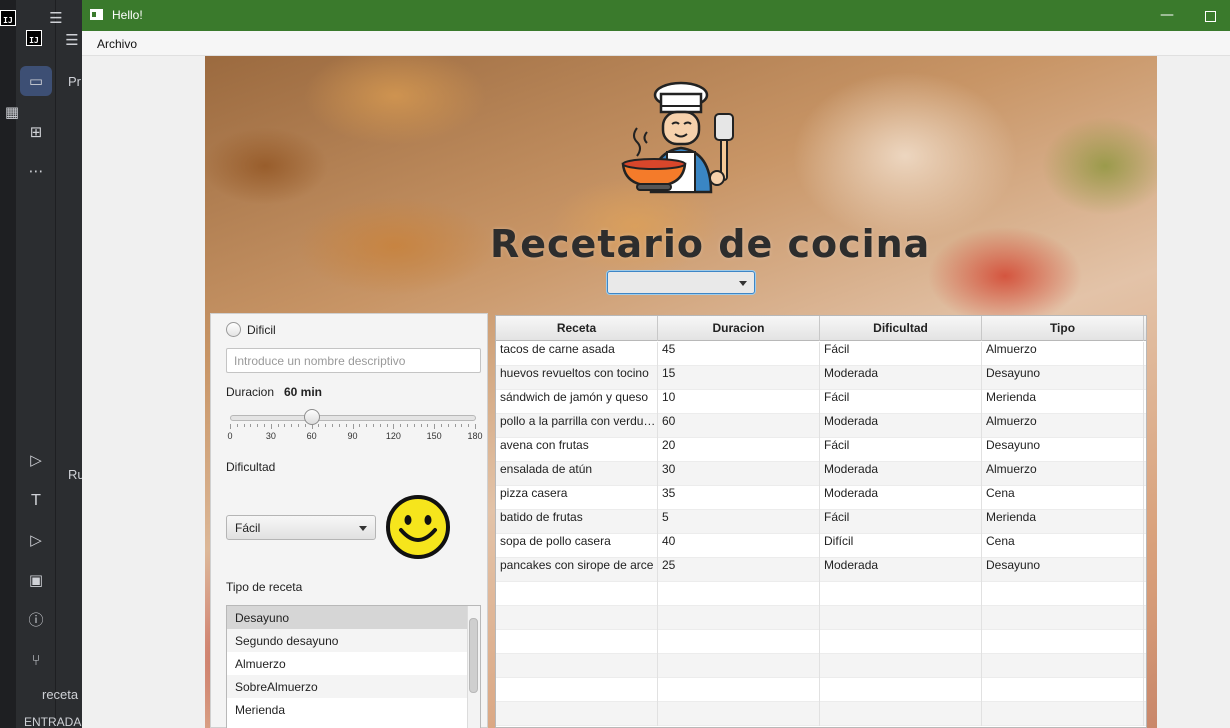 Image resolution: width=1230 pixels, height=728 pixels. I want to click on hamburger-menu-icon-front: ☰, so click(72, 40).